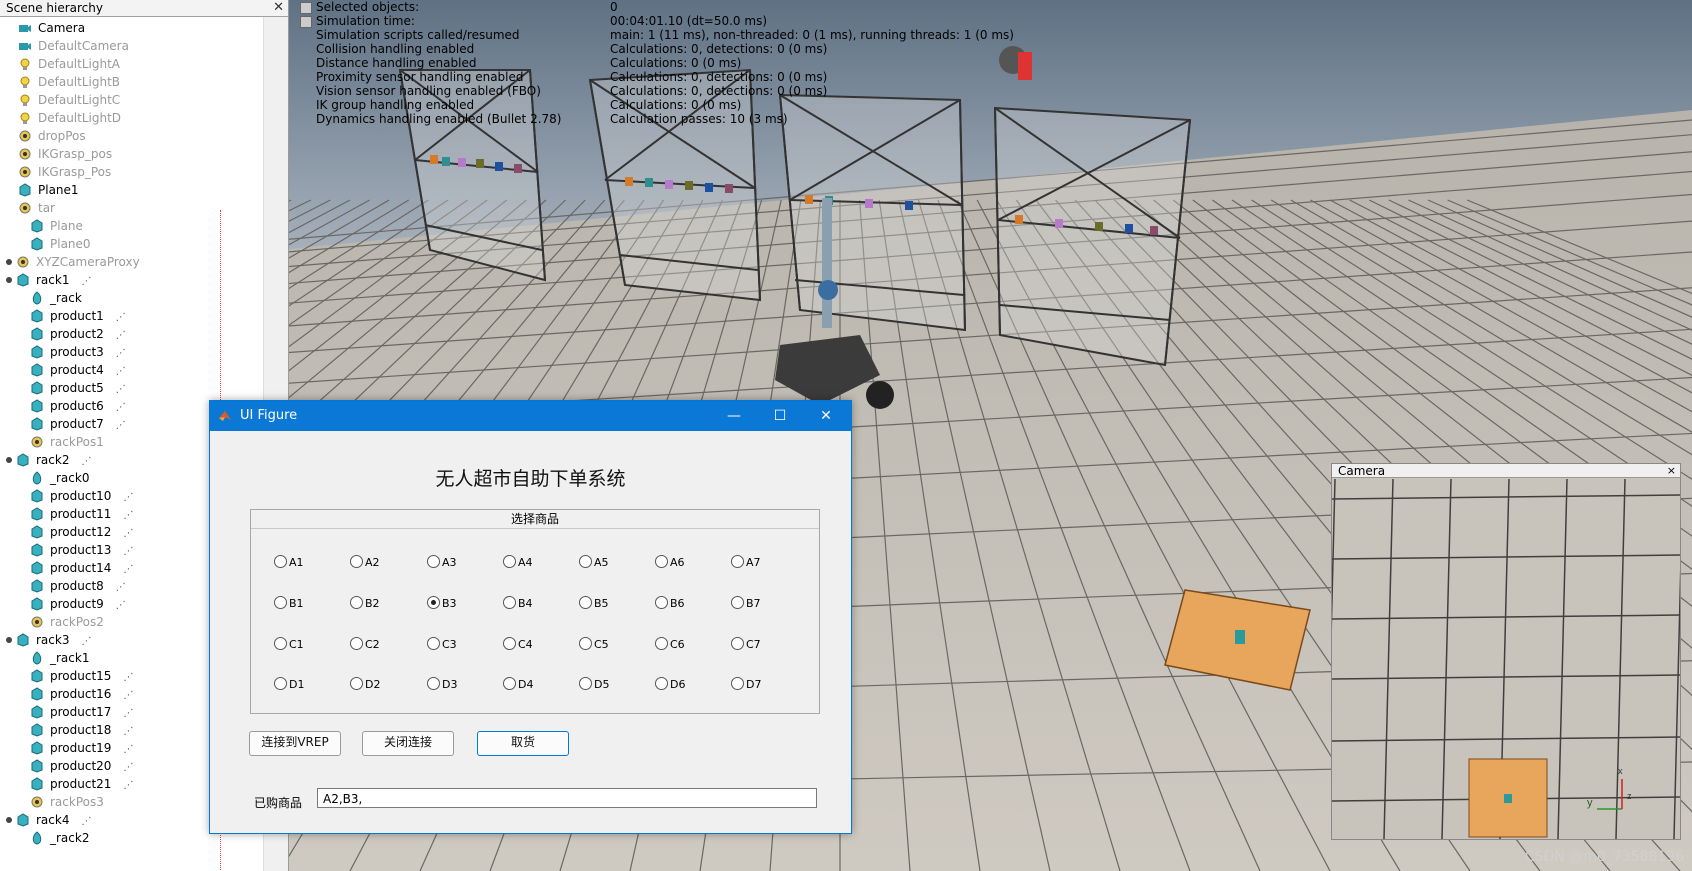  I want to click on tree-item: DefaultLightD, so click(69, 118).